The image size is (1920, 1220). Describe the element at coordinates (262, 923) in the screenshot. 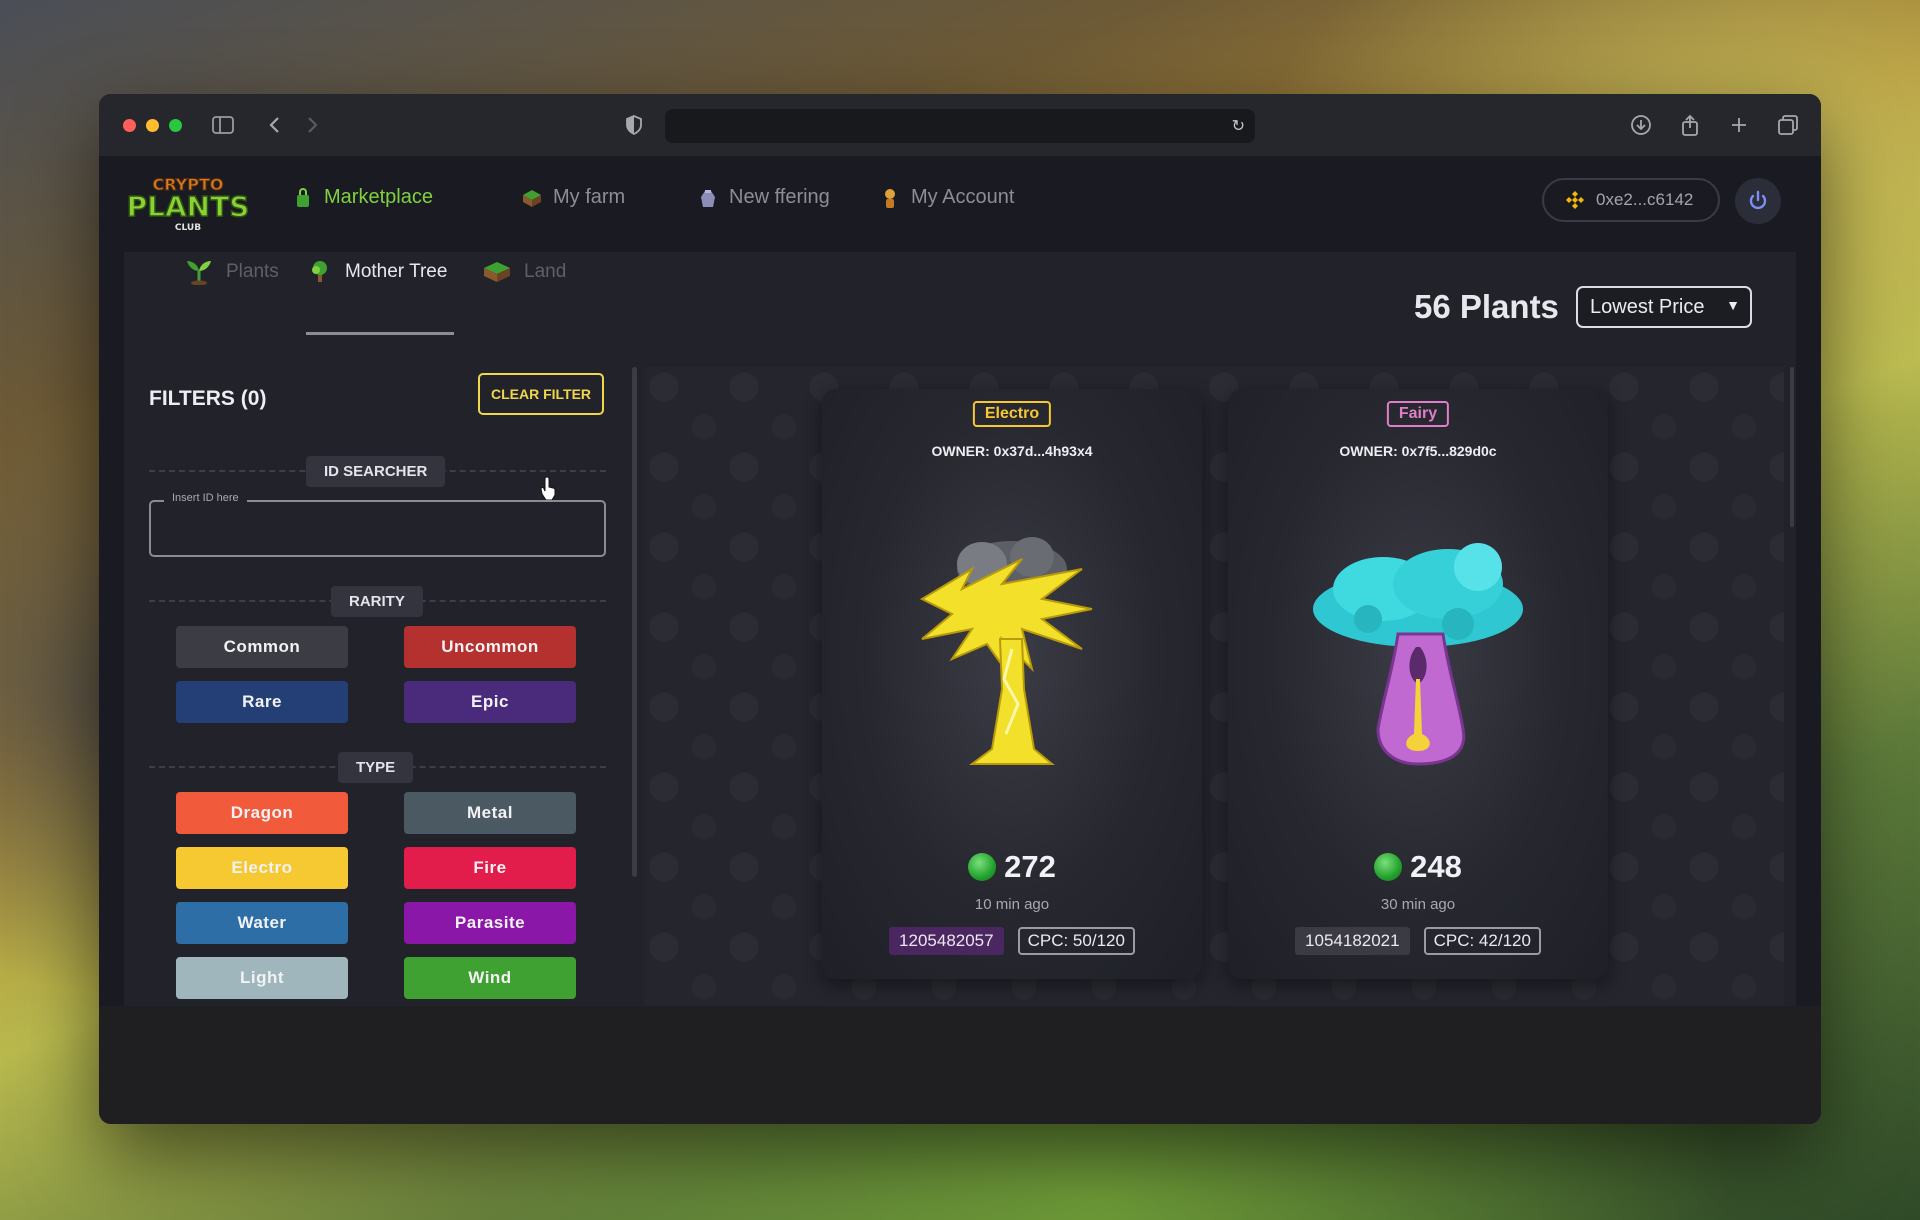

I see `type-water-chip: Water` at that location.